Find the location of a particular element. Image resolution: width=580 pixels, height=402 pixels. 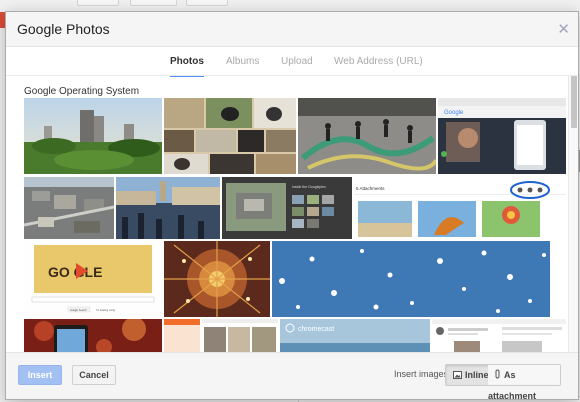

photo-attachments-screenshot: 5 Attachments is located at coordinates (460, 208).